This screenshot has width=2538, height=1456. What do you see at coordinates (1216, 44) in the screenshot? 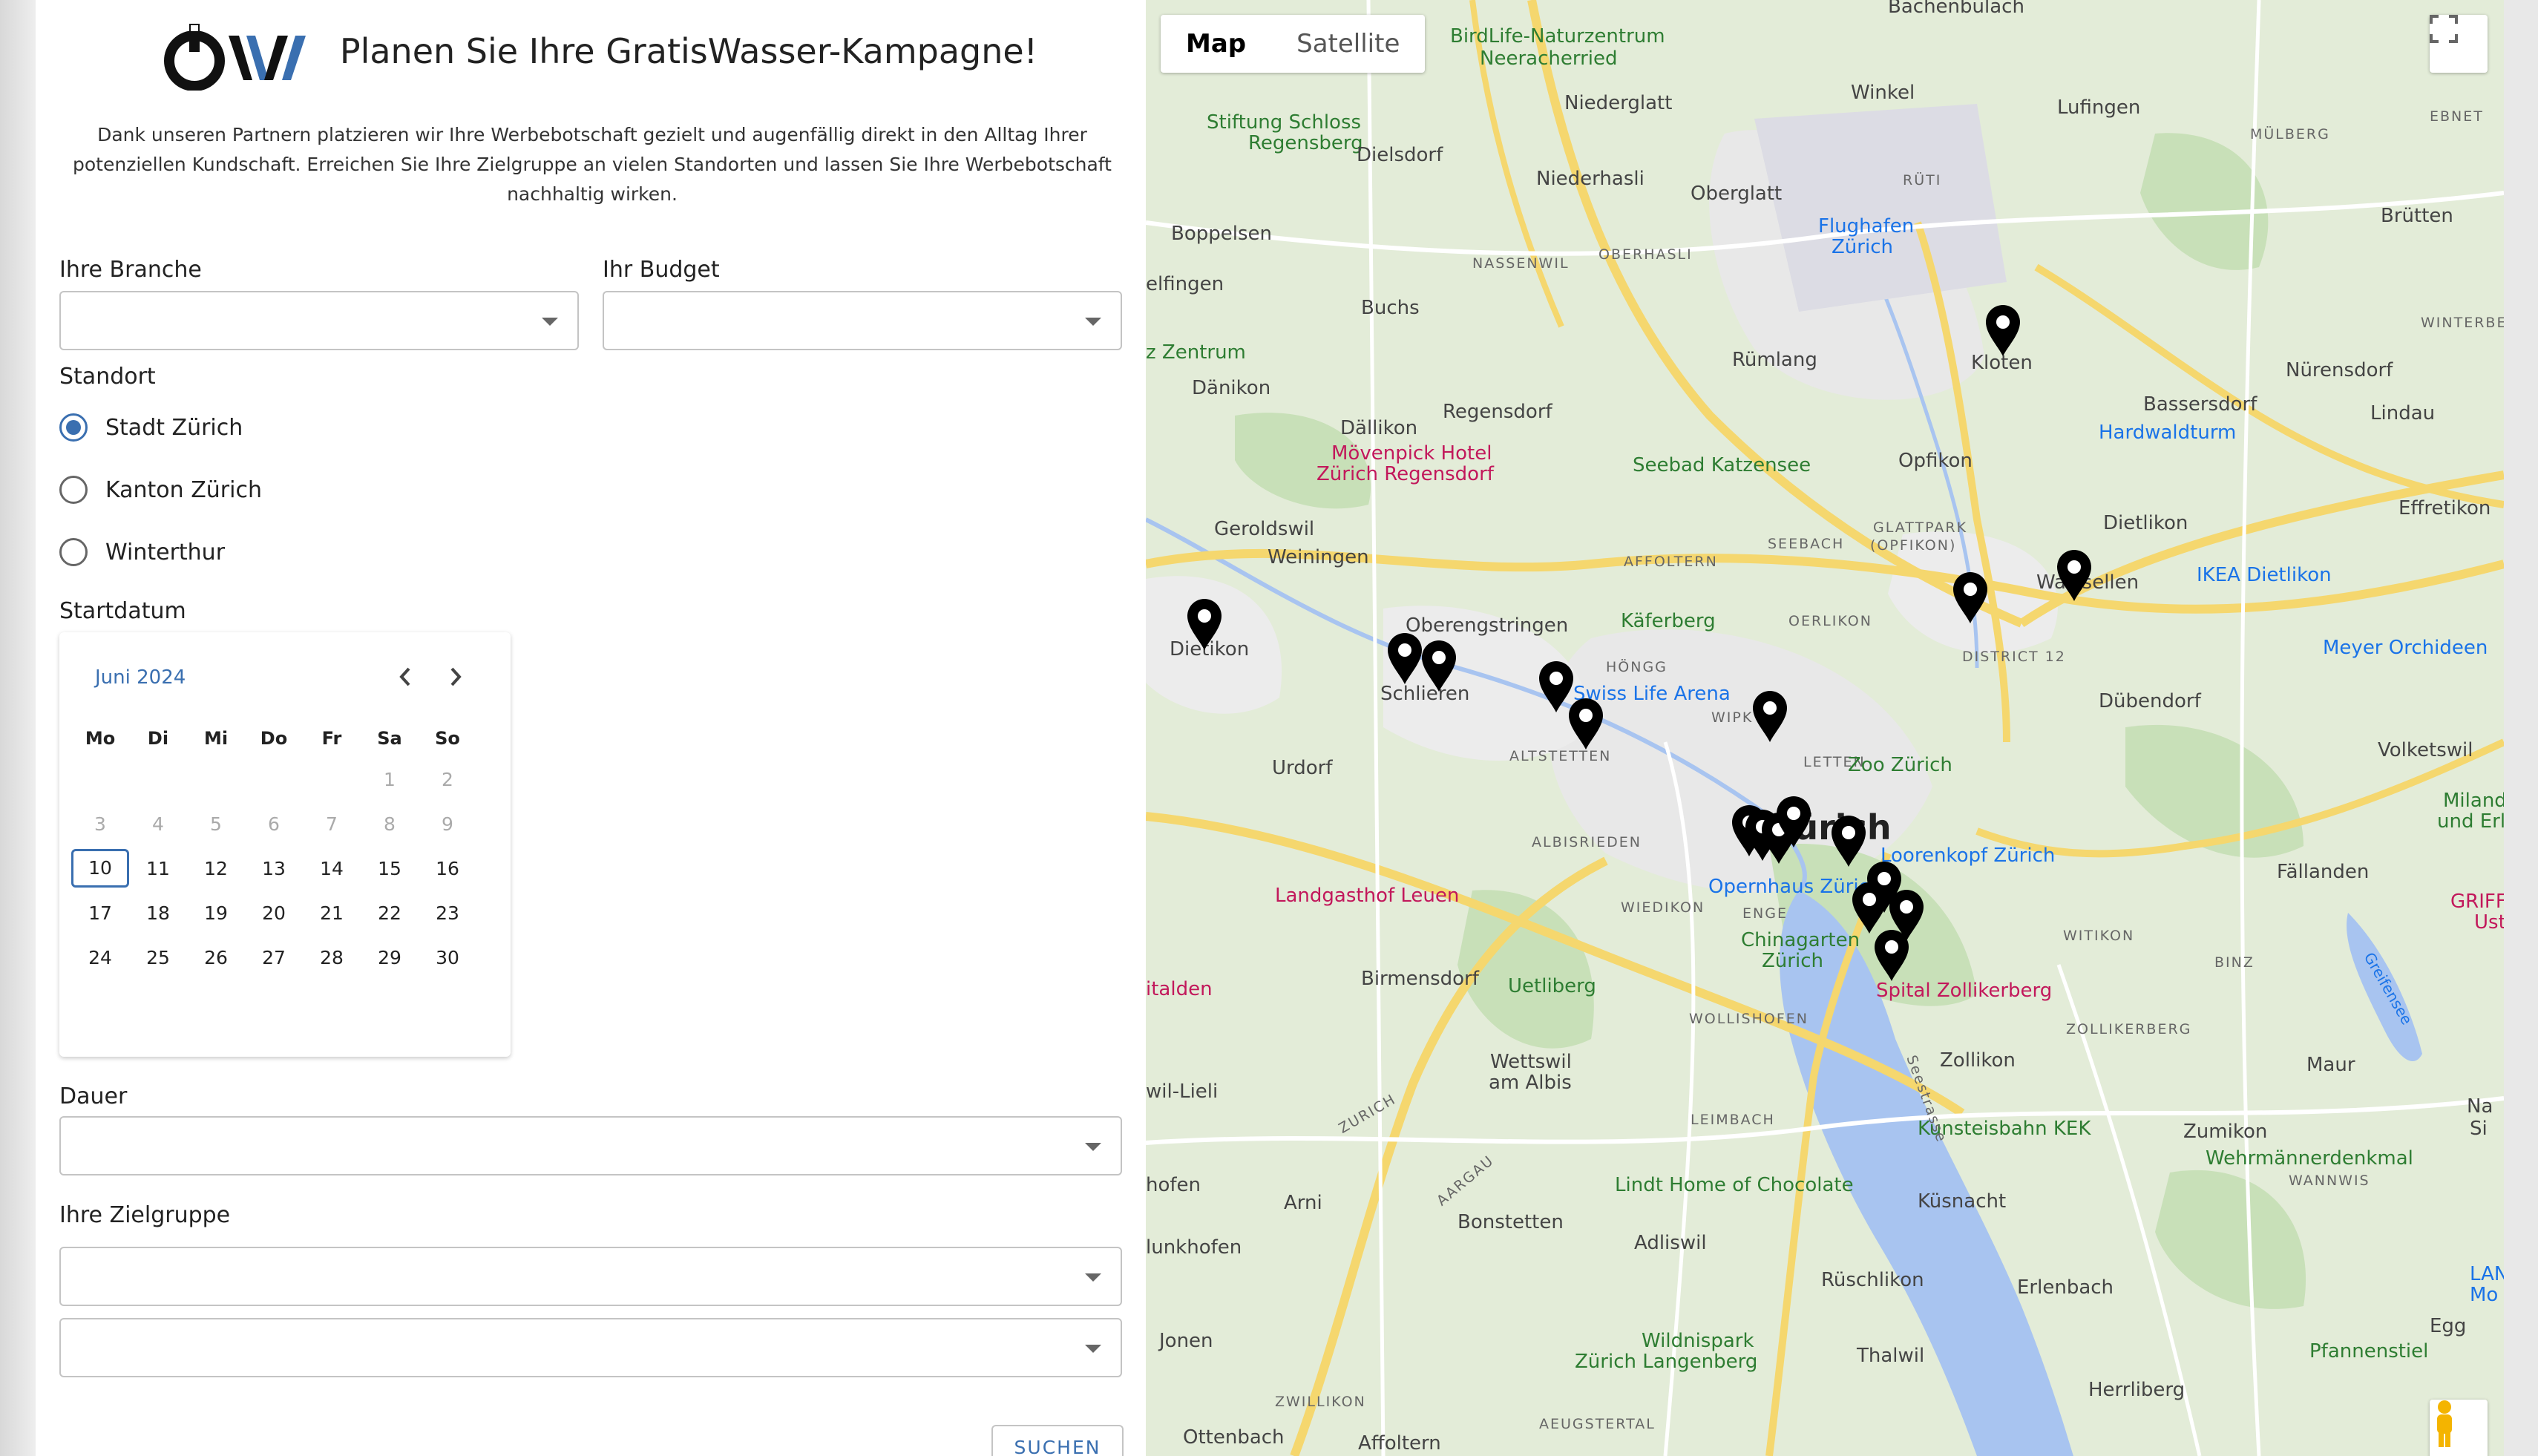
I see `map-type-map-button: Map` at bounding box center [1216, 44].